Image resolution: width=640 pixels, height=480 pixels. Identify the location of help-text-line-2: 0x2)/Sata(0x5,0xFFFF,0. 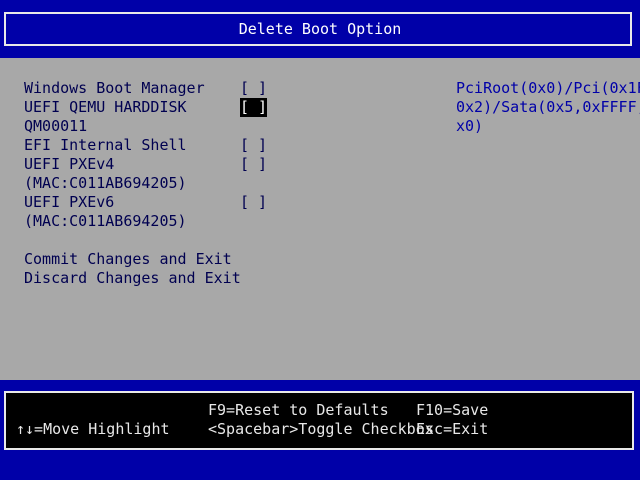
(548, 107).